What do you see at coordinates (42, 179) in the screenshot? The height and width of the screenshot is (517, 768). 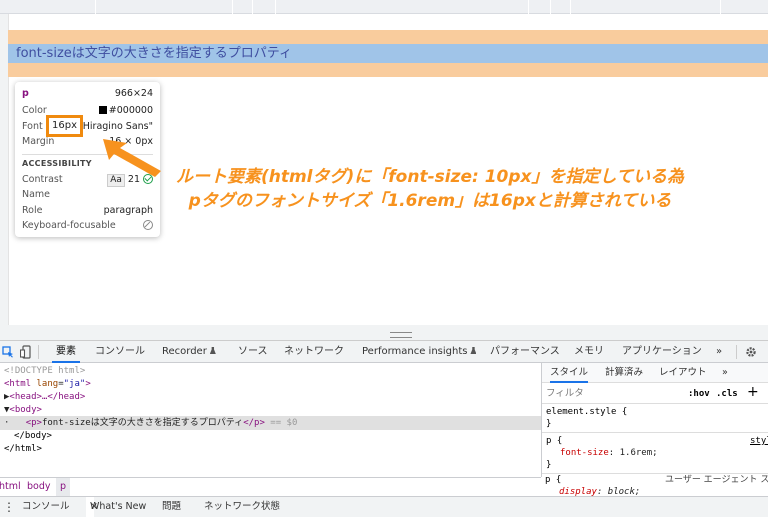 I see `tooltip-contrast-label: Contrast` at bounding box center [42, 179].